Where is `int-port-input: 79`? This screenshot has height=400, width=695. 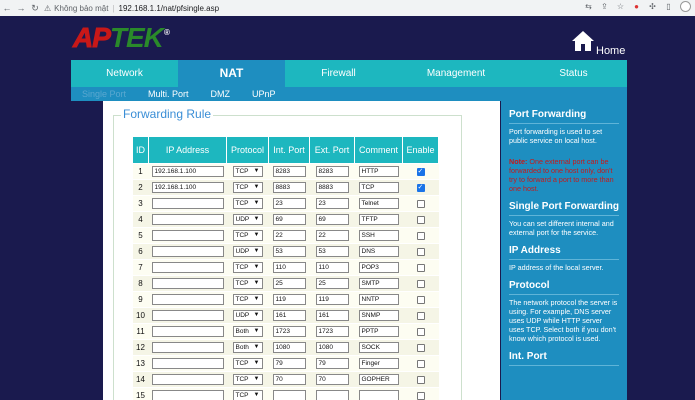
int-port-input: 79 is located at coordinates (289, 363).